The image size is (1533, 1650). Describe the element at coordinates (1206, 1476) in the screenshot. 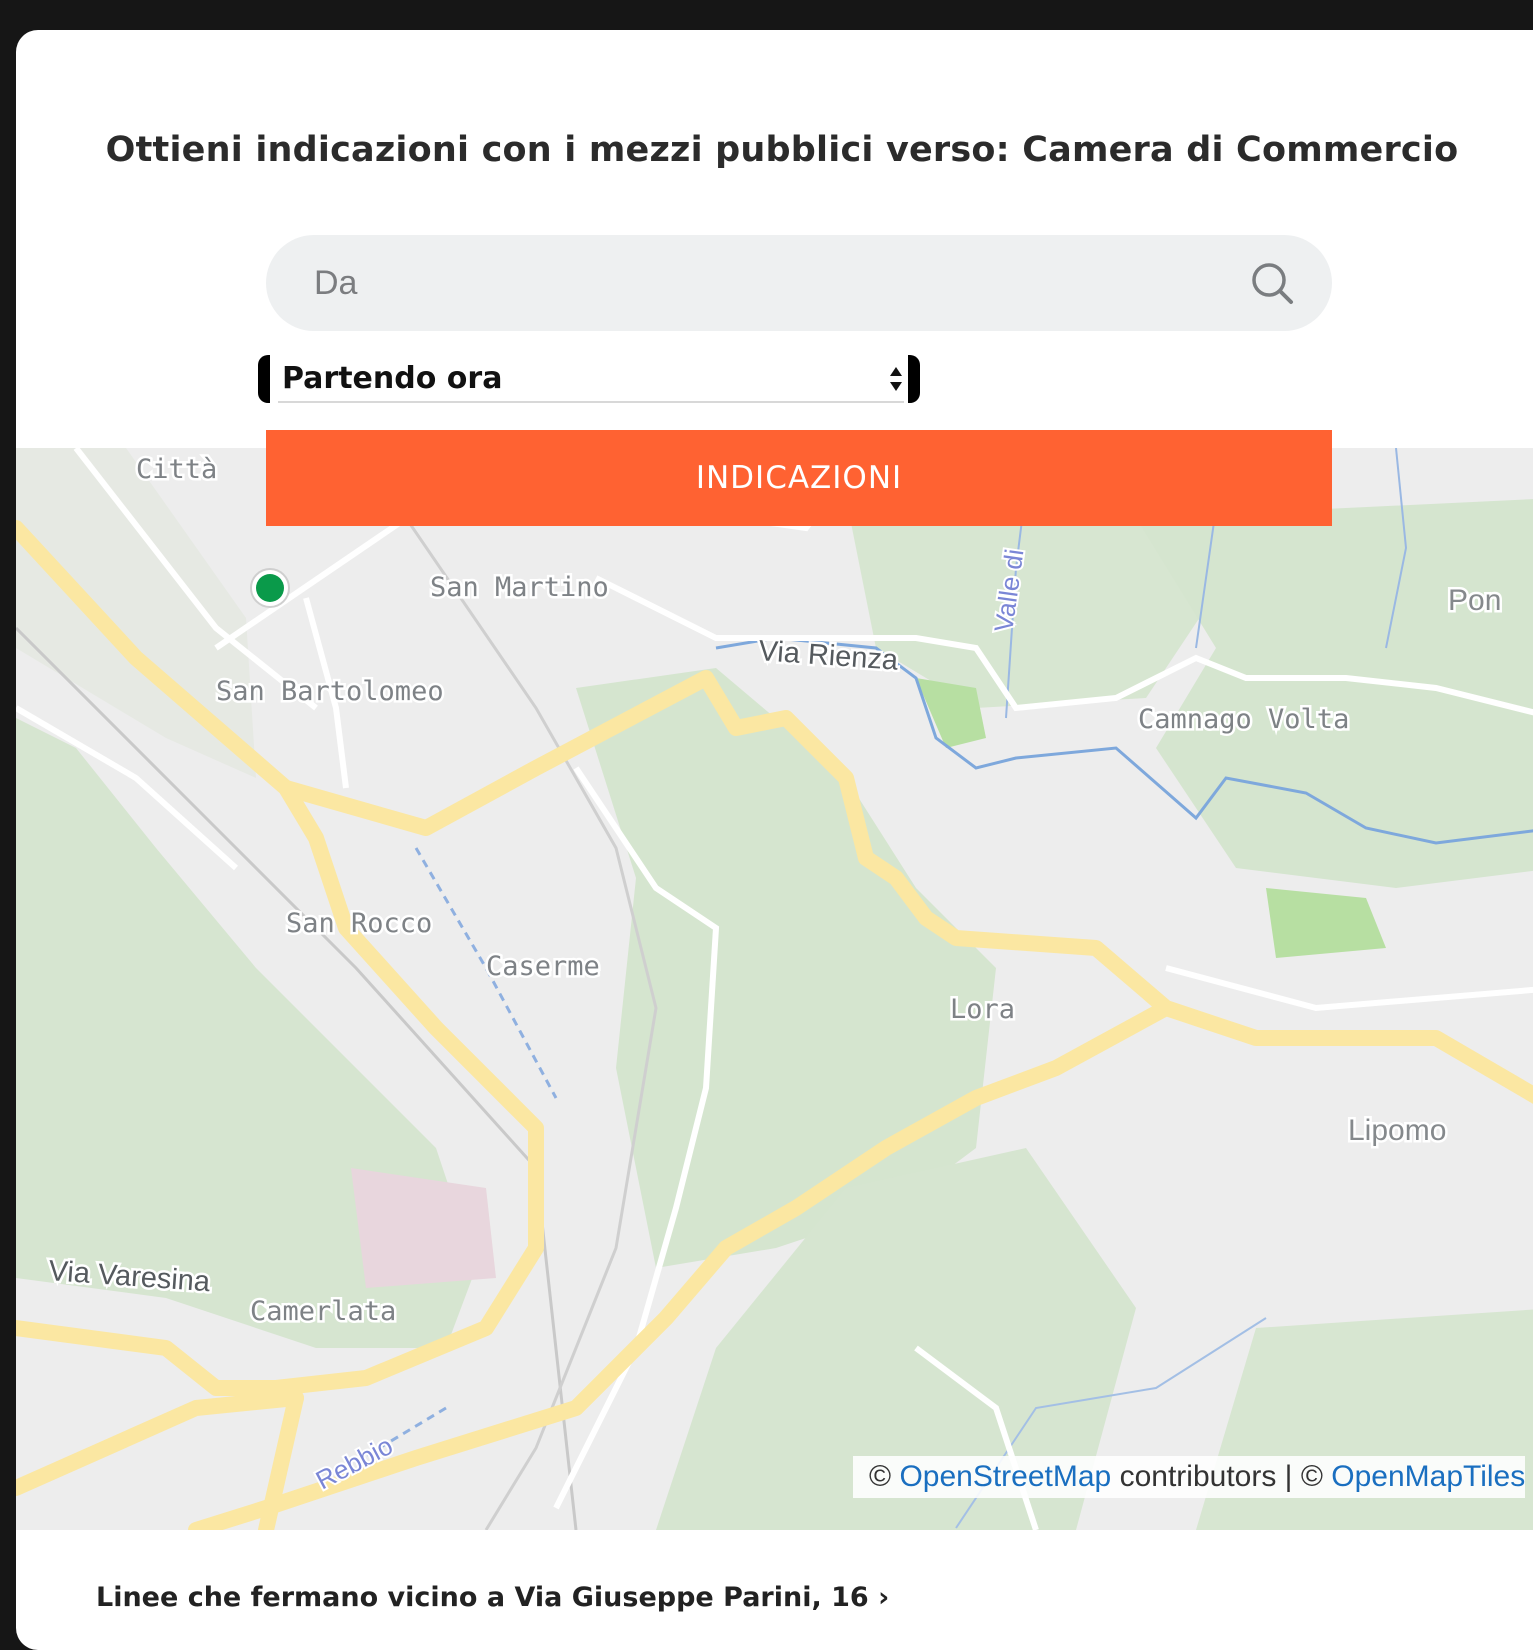

I see `contributors-text: contributors |` at that location.